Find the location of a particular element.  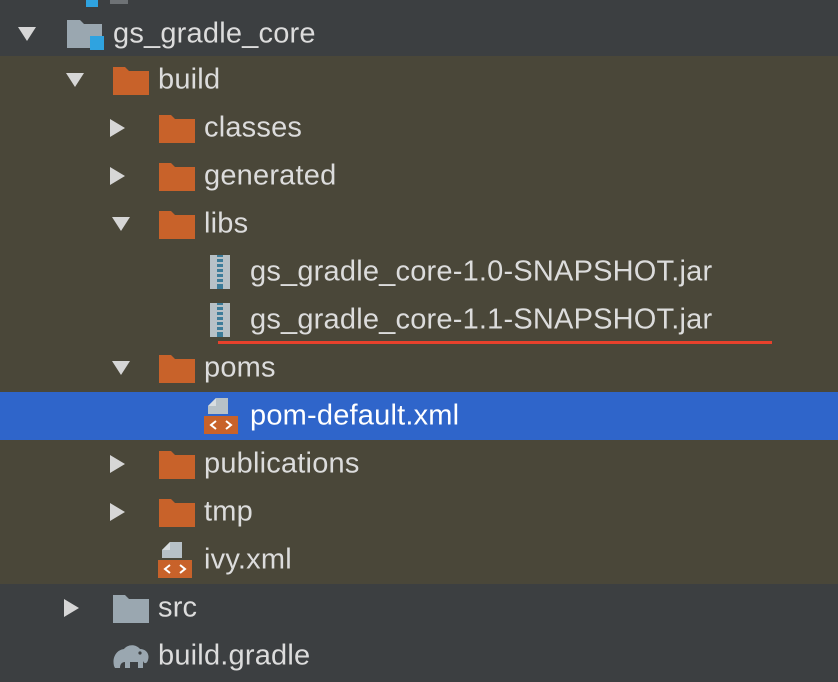

tree-item-label: libs is located at coordinates (226, 223).